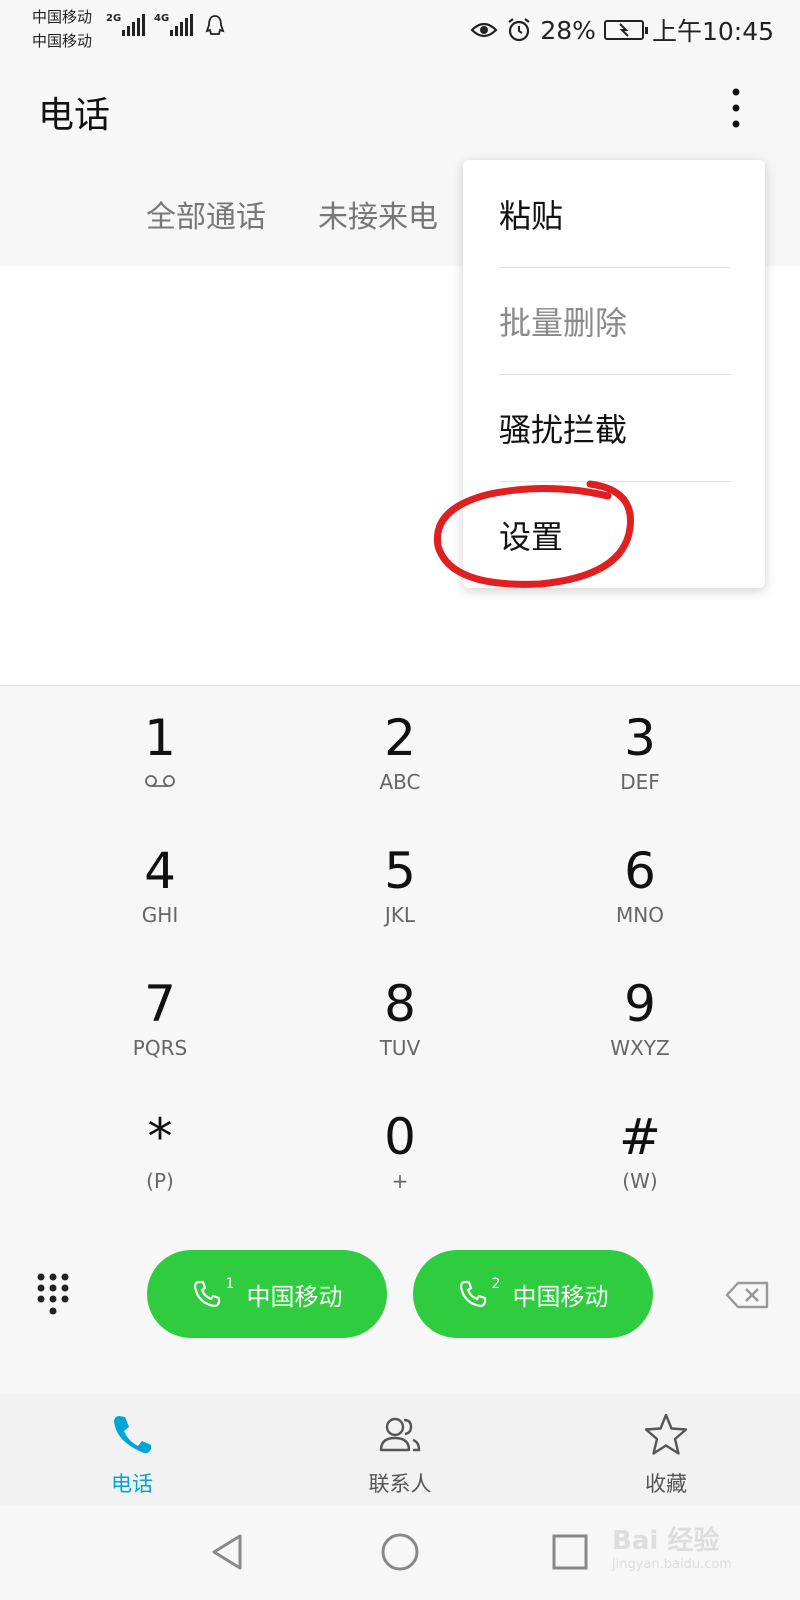  What do you see at coordinates (640, 1181) in the screenshot?
I see `key-letters: (W)` at bounding box center [640, 1181].